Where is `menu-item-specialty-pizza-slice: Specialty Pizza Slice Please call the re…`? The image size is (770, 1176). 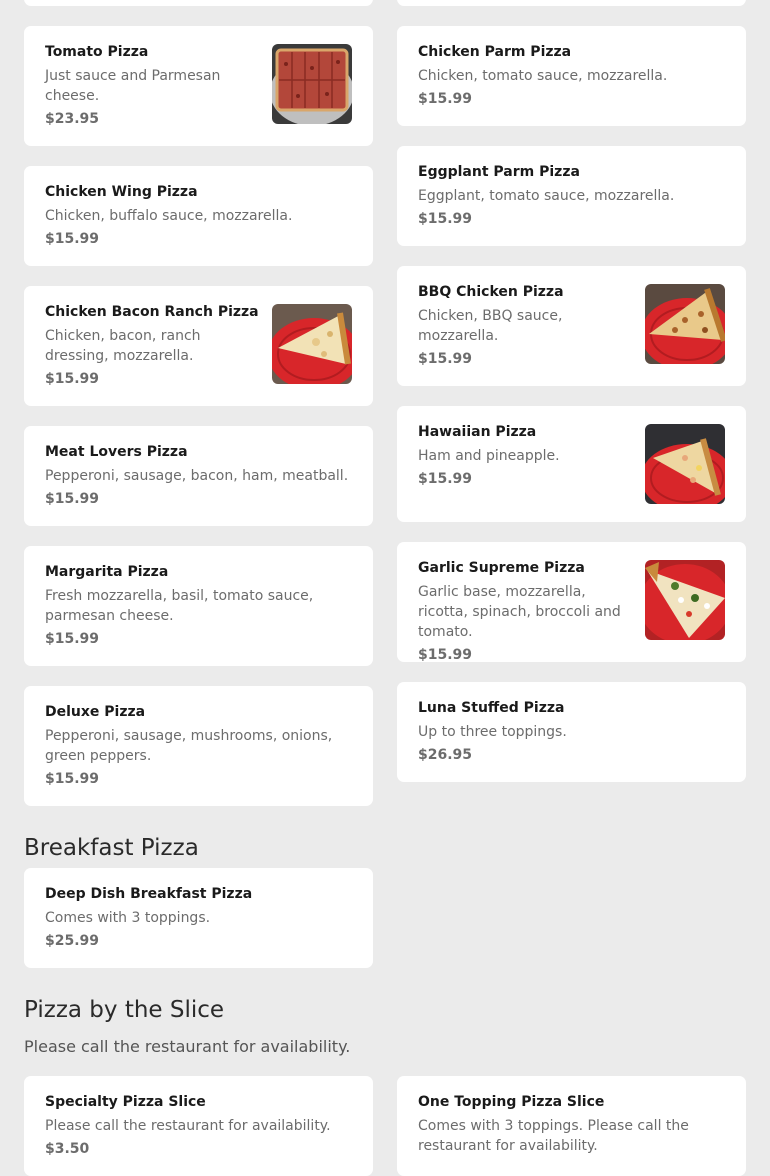
menu-item-specialty-pizza-slice: Specialty Pizza Slice Please call the re… is located at coordinates (198, 1126).